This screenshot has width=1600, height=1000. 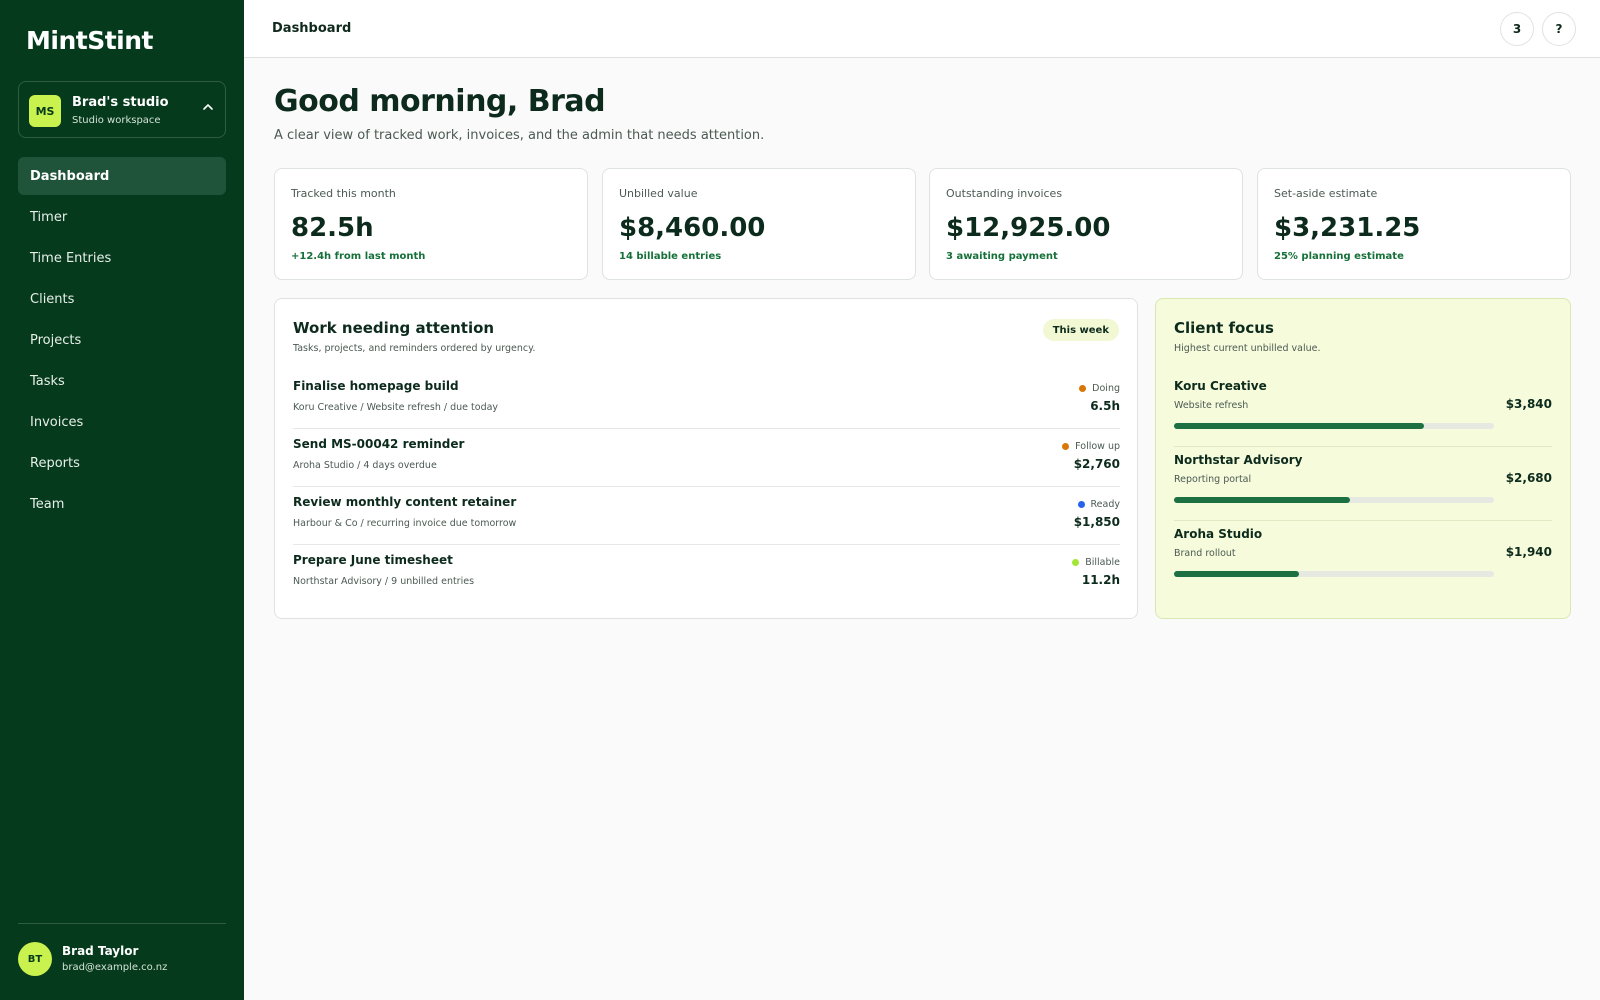 I want to click on sidebar-item-timer: Timer, so click(x=122, y=217).